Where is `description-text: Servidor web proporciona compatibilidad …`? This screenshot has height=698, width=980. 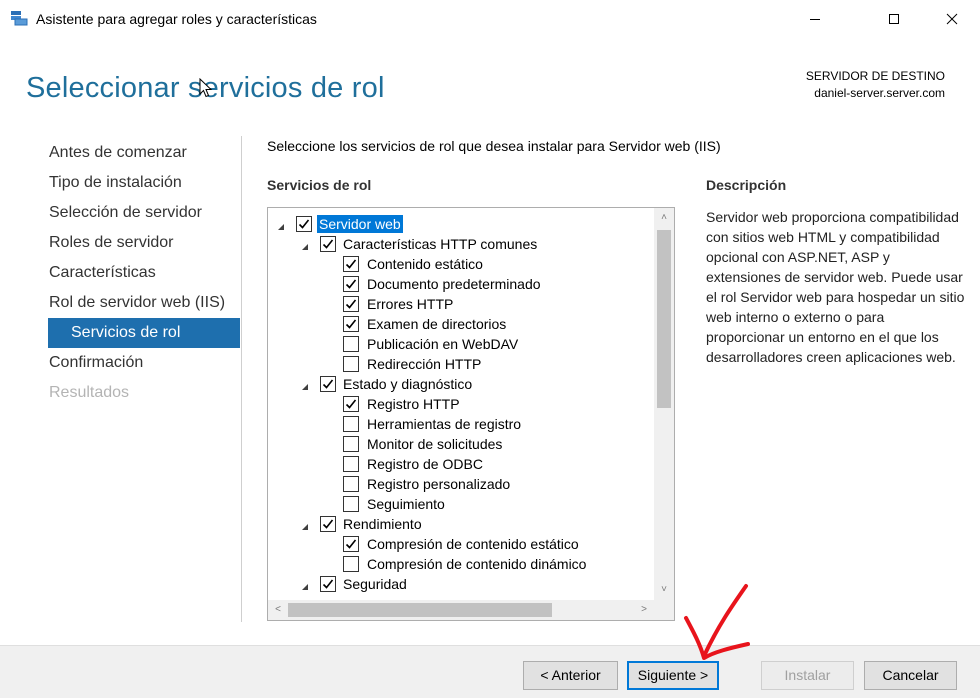
description-text: Servidor web proporciona compatibilidad … is located at coordinates (835, 287).